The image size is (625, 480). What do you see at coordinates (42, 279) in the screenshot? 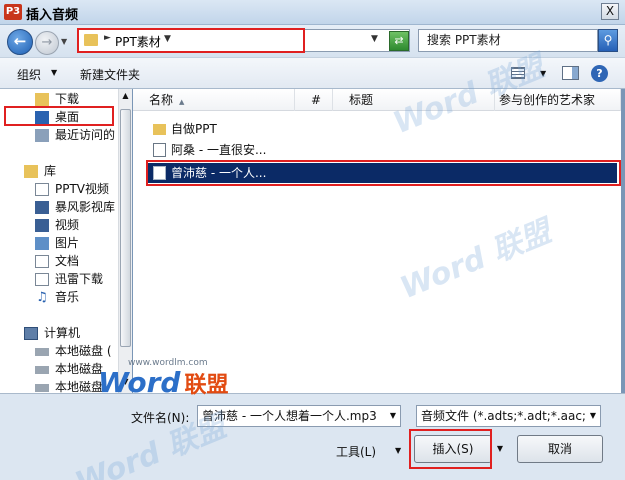
I see `download-library-icon` at bounding box center [42, 279].